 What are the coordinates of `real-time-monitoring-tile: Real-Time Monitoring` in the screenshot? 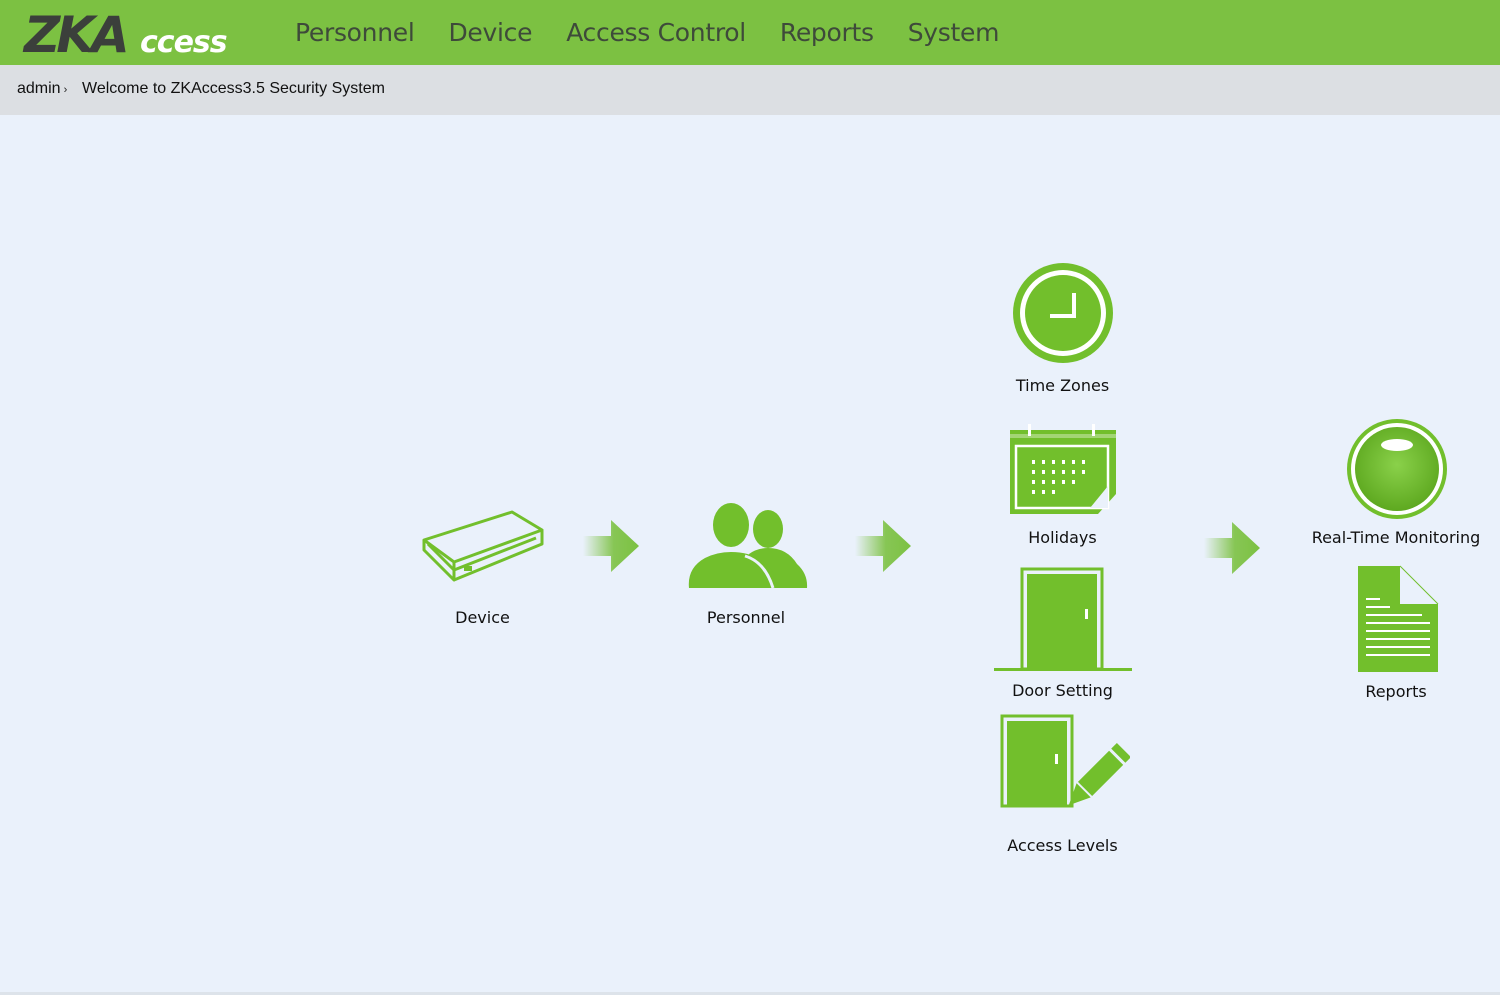 It's located at (1396, 482).